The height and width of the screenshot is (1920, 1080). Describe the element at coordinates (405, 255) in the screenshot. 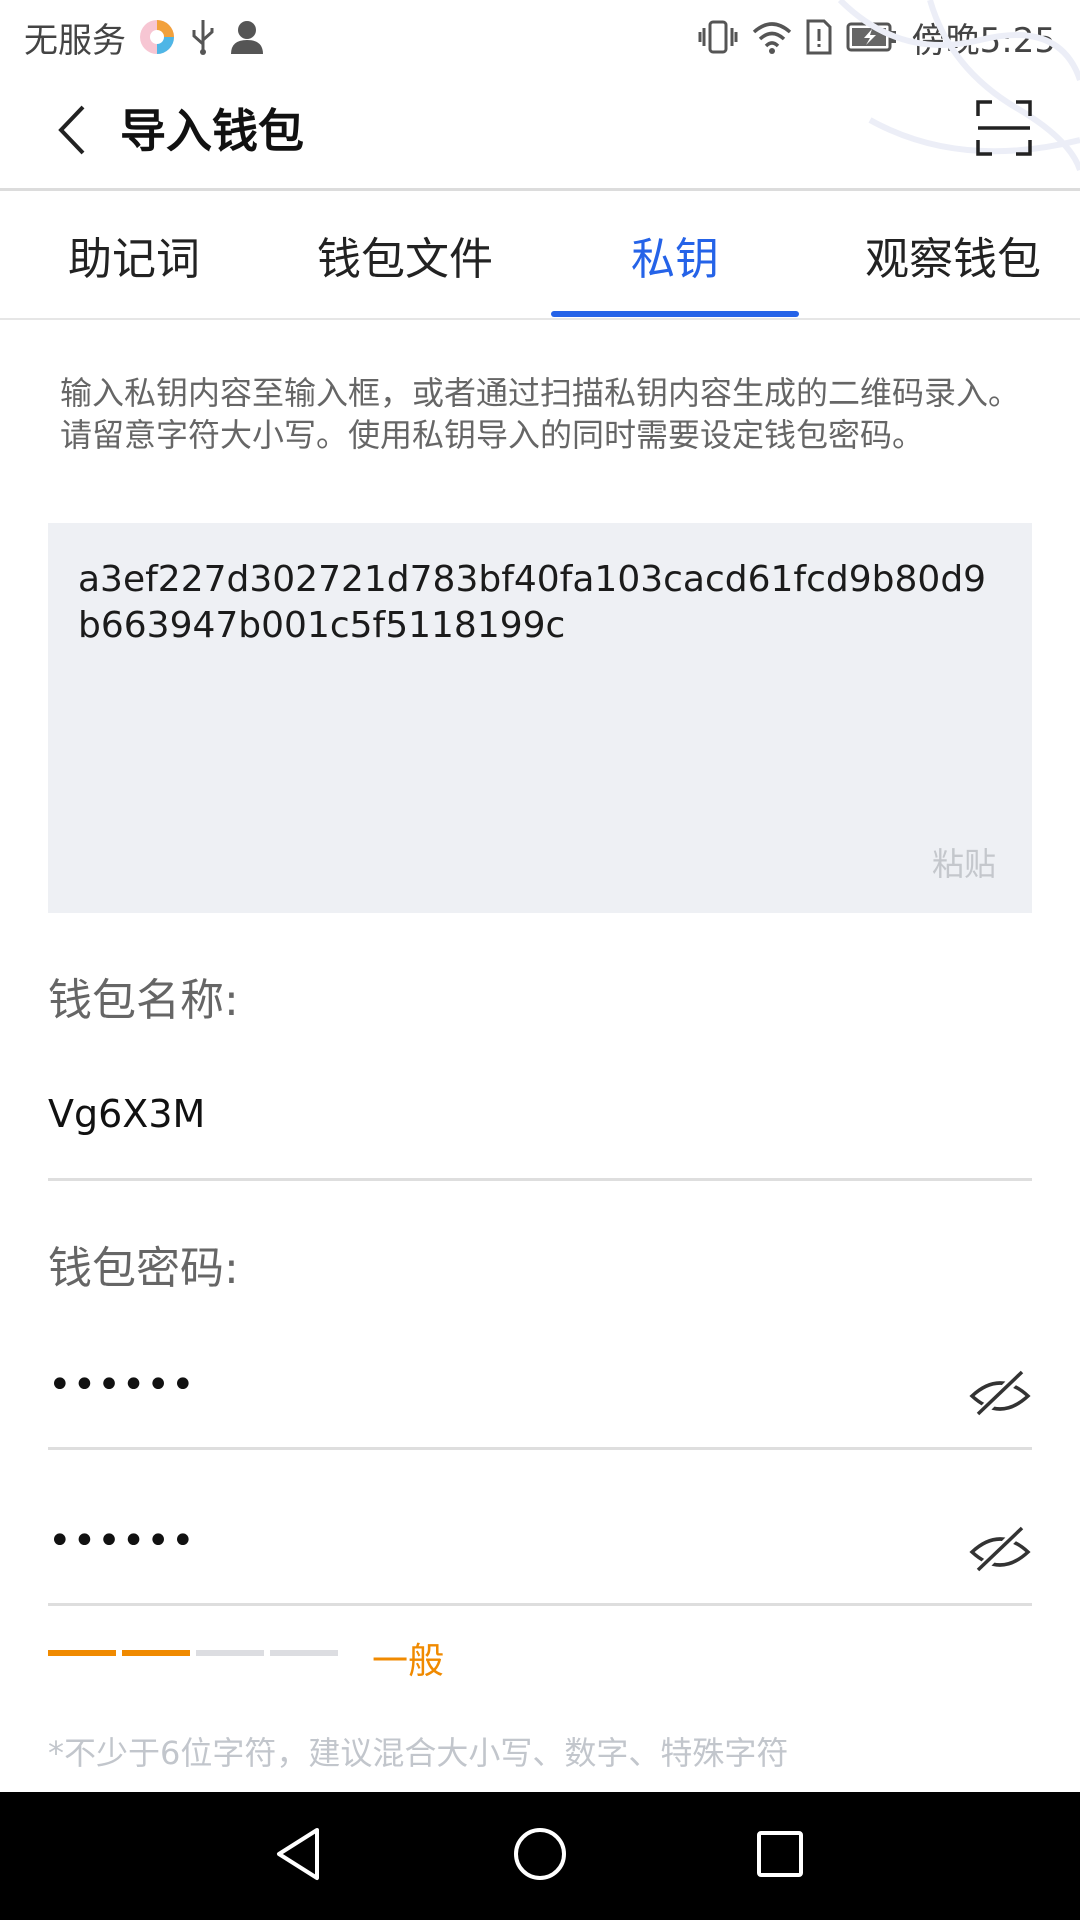

I see `tab-wallet-file: 钱包文件` at that location.